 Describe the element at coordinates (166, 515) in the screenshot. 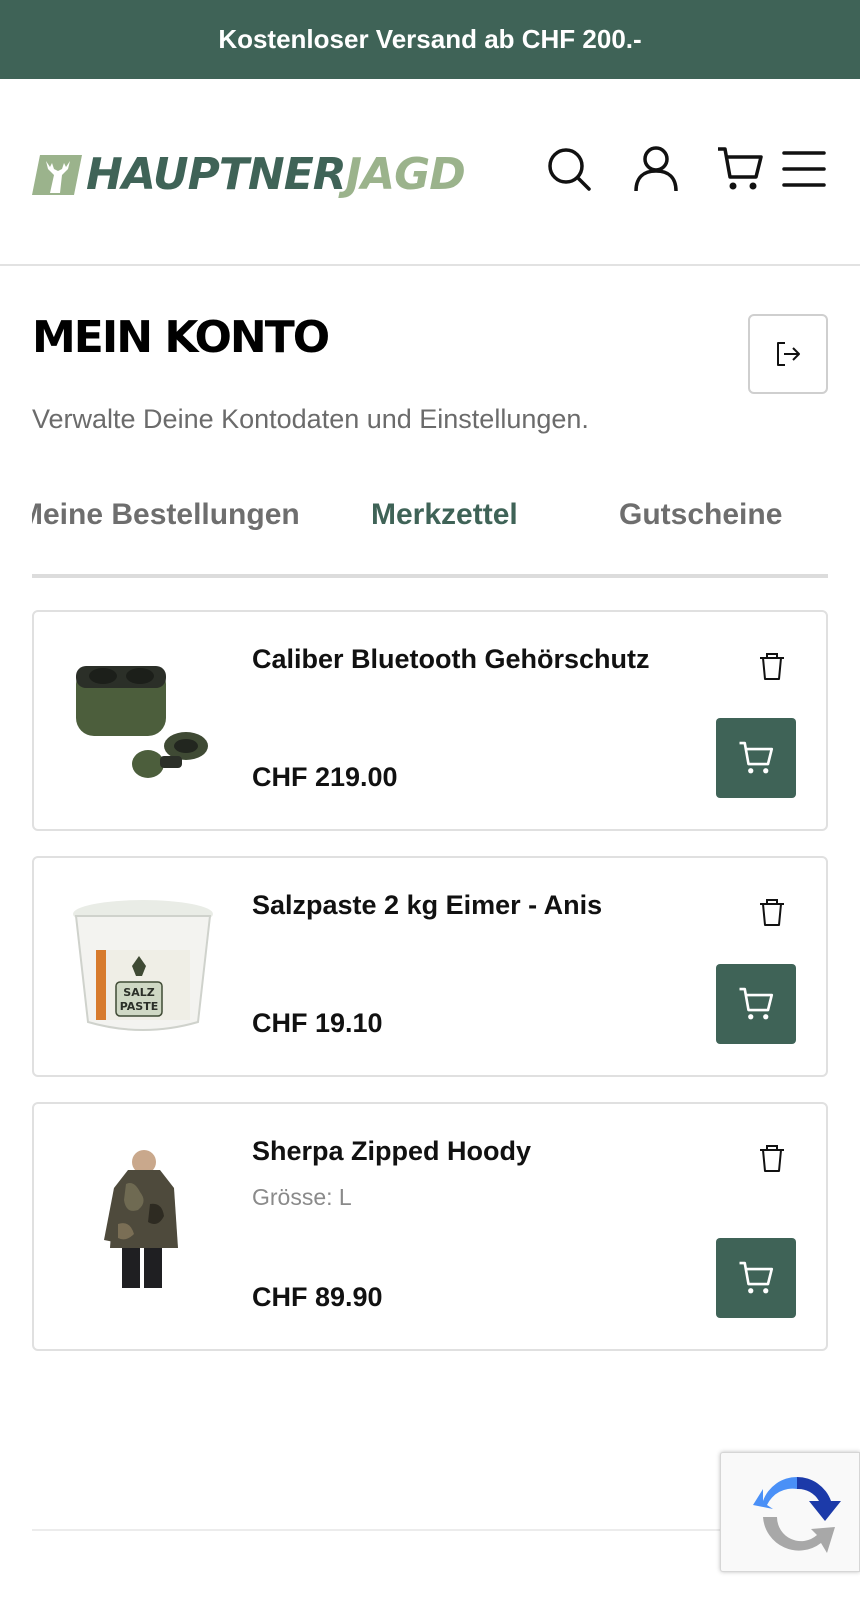

I see `tab-orders: Meine Bestellungen` at that location.